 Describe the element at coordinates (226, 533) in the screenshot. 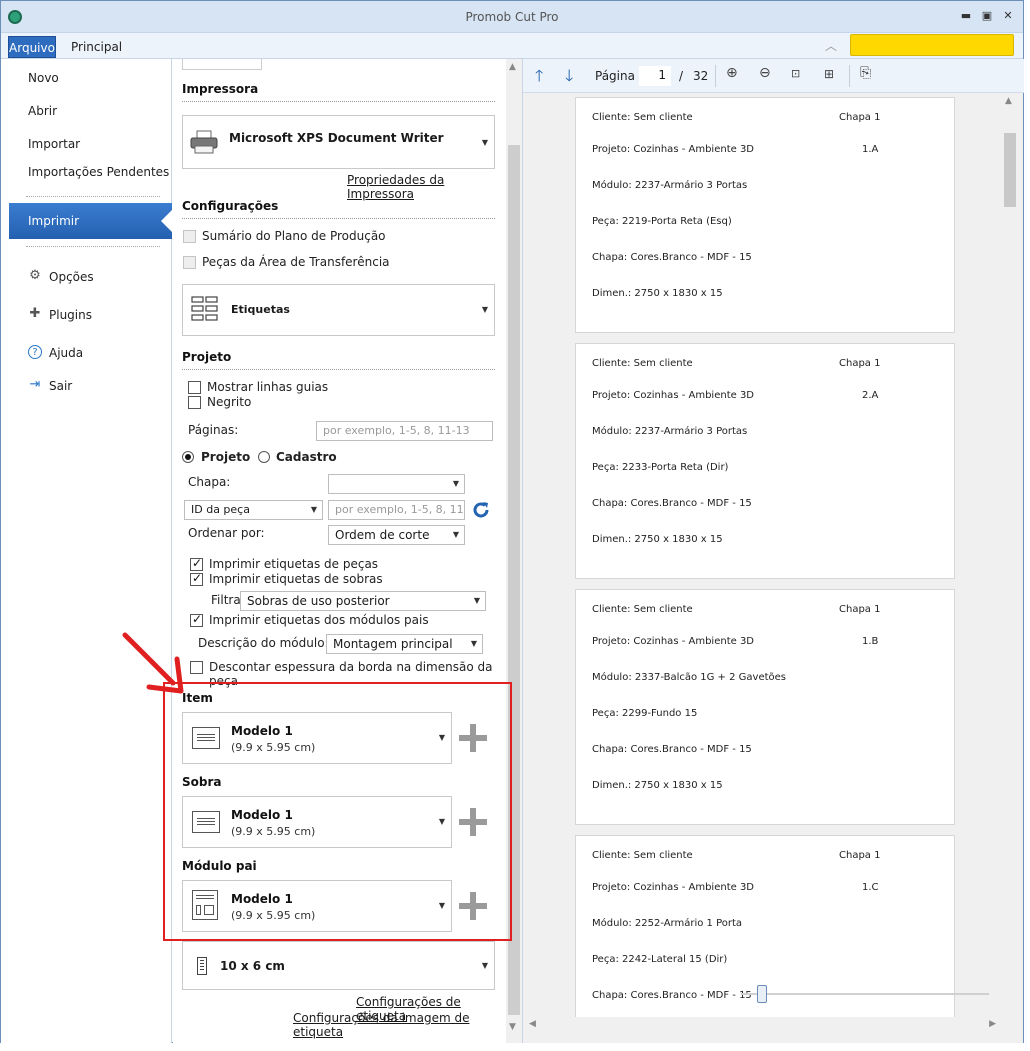

I see `order-label: Ordenar por:` at that location.